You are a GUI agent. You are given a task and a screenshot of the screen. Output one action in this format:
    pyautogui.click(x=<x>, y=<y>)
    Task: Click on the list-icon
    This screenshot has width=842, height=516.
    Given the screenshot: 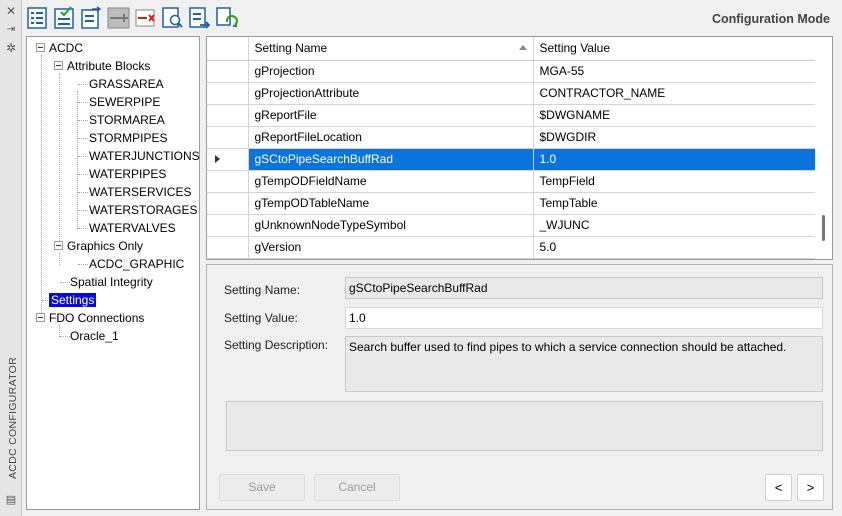 What is the action you would take?
    pyautogui.click(x=37, y=18)
    